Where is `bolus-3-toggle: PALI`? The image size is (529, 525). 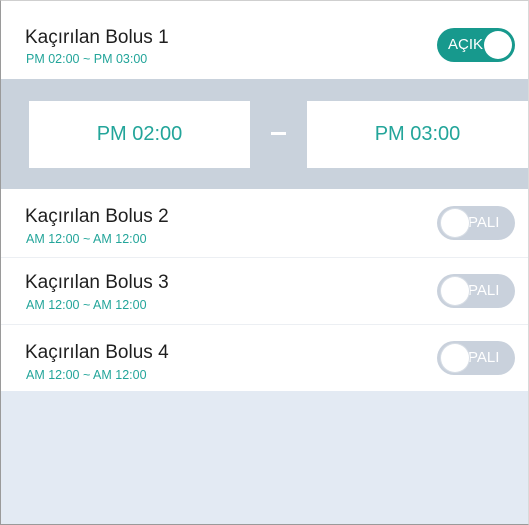 bolus-3-toggle: PALI is located at coordinates (476, 291).